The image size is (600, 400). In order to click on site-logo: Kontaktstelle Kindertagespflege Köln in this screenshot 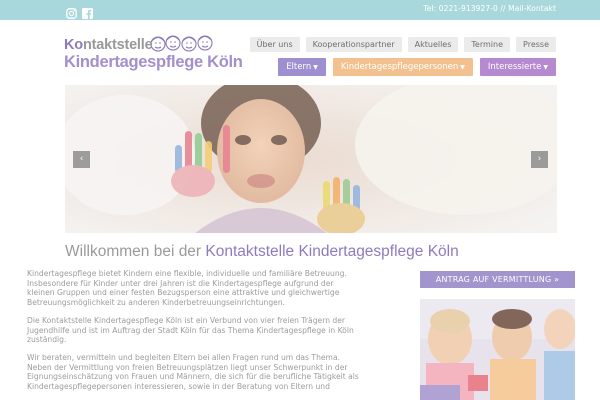, I will do `click(153, 55)`.